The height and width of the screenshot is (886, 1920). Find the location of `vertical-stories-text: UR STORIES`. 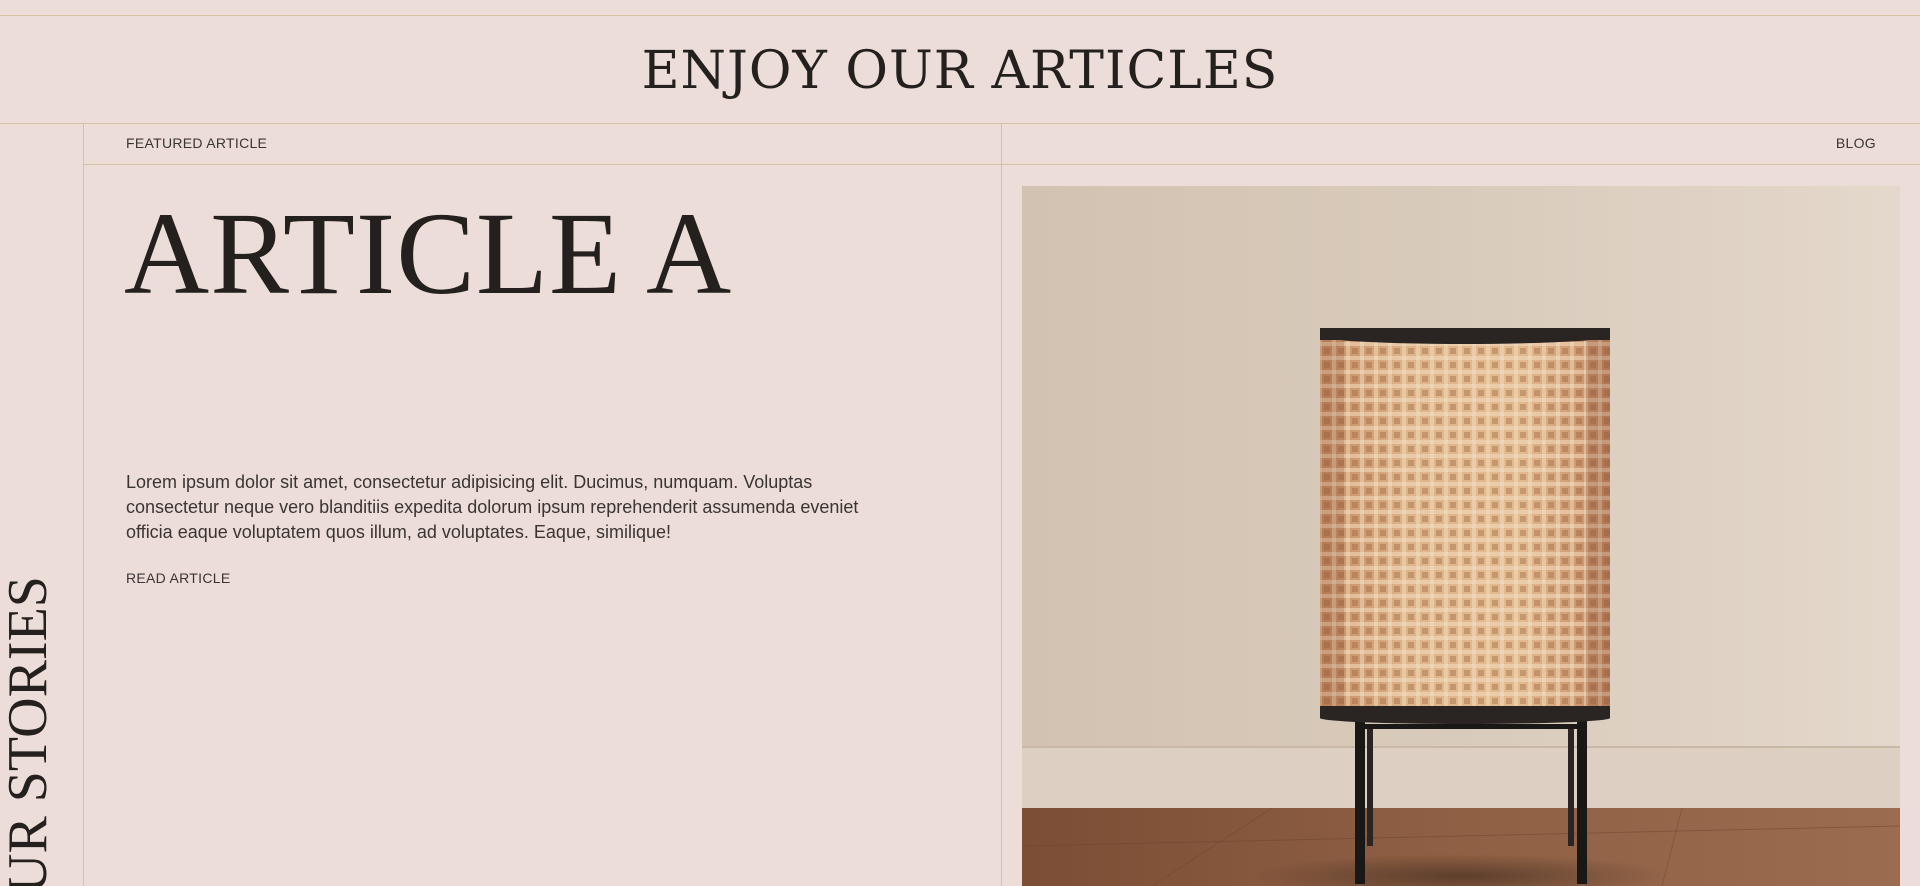

vertical-stories-text: UR STORIES is located at coordinates (29, 731).